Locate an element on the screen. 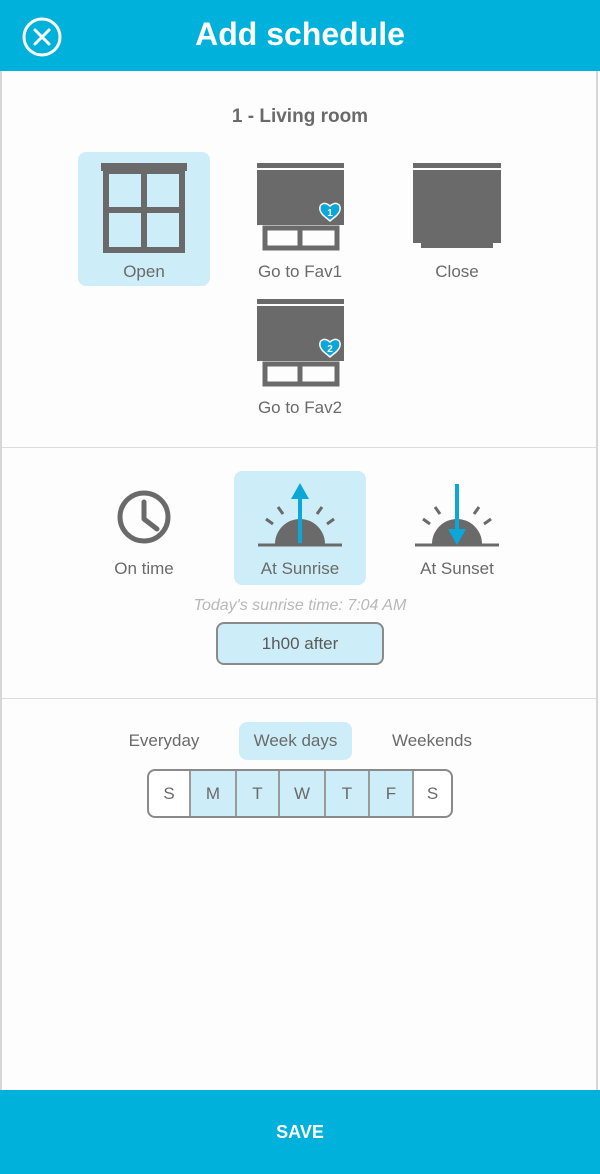 This screenshot has height=1174, width=600. page-title: Add schedule is located at coordinates (300, 34).